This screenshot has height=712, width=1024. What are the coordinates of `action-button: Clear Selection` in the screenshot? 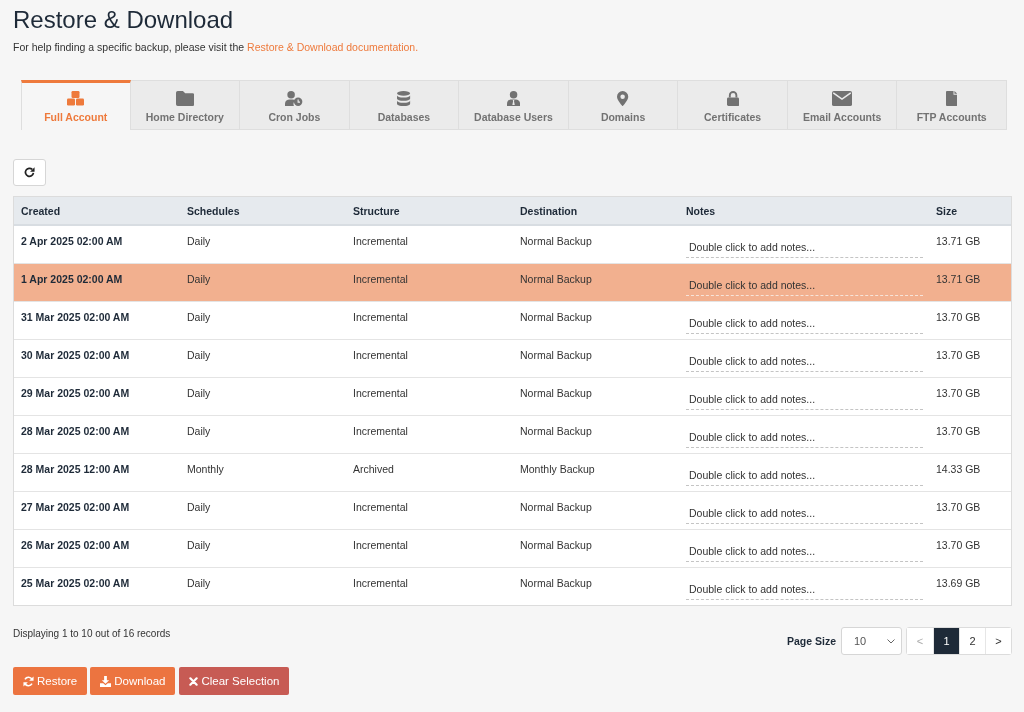 It's located at (234, 681).